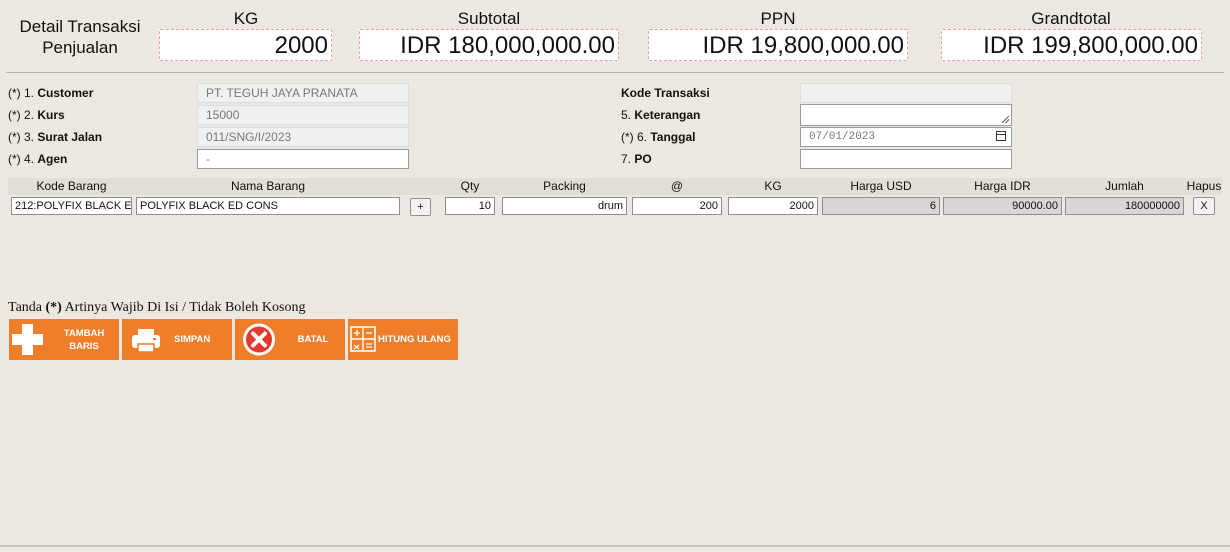  What do you see at coordinates (70, 137) in the screenshot?
I see `surat-jalan-label-text: Surat Jalan` at bounding box center [70, 137].